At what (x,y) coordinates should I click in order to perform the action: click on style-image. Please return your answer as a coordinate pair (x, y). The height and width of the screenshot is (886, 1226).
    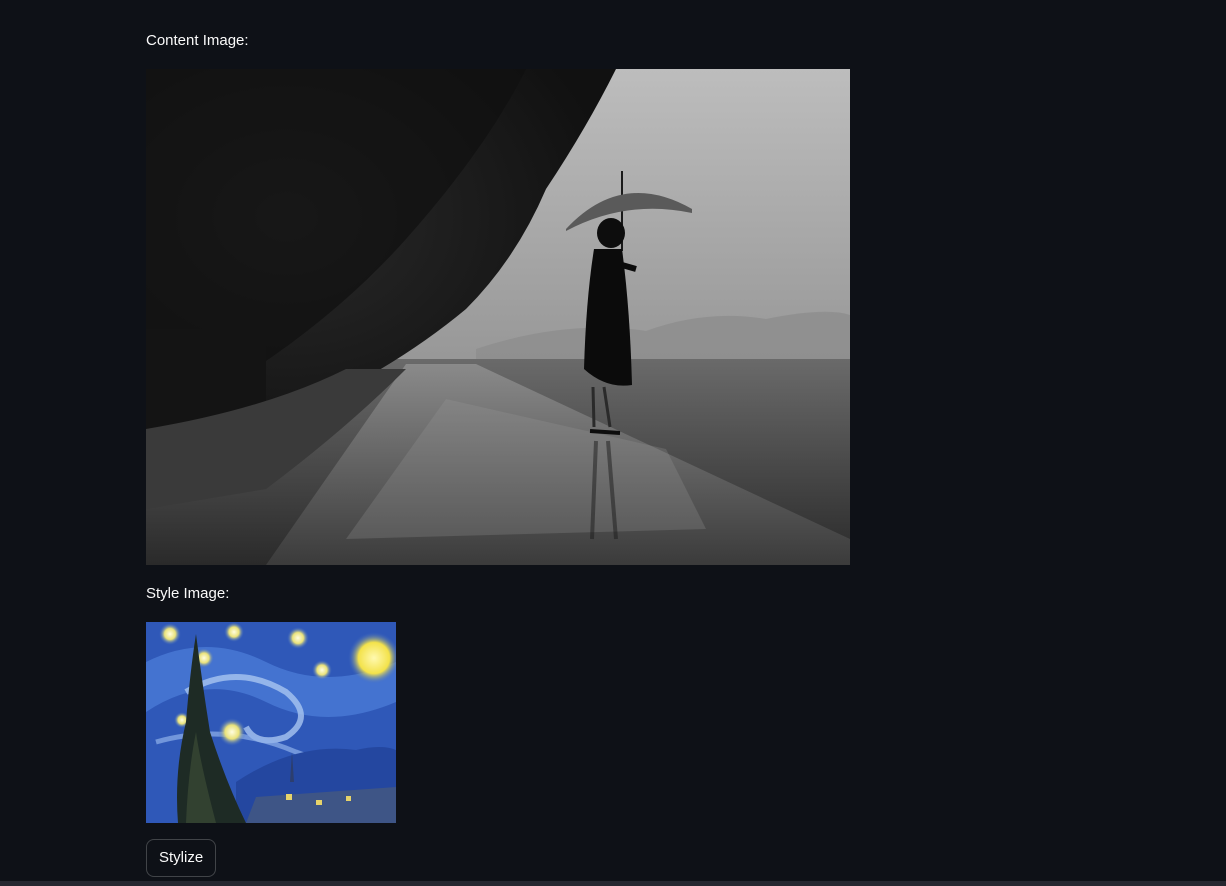
    Looking at the image, I should click on (271, 722).